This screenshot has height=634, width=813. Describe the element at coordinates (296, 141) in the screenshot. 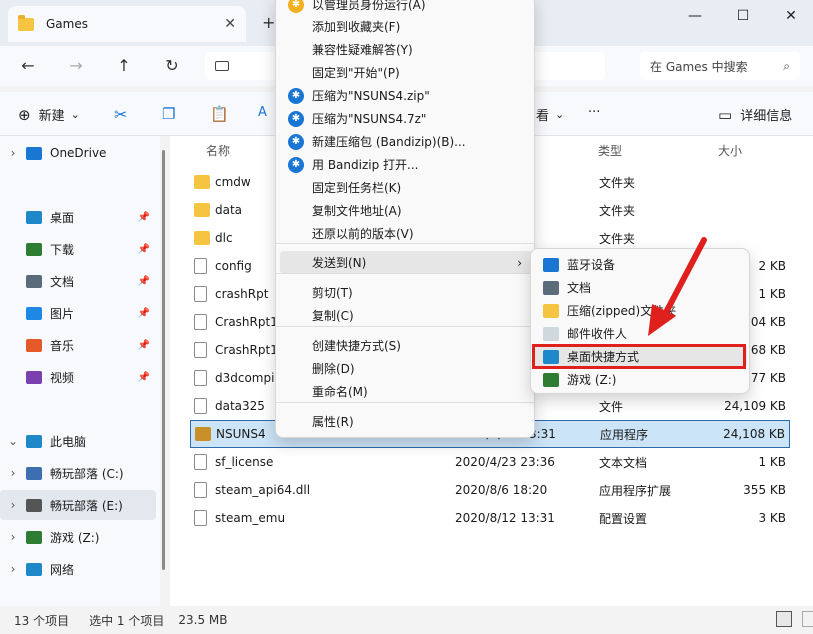

I see `bandizip-icon: ✱` at that location.